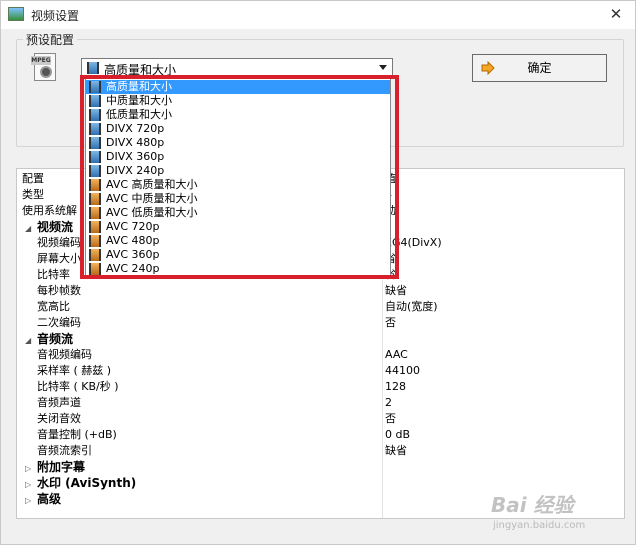 This screenshot has width=636, height=545. I want to click on grid-row-key: 类型, so click(33, 195).